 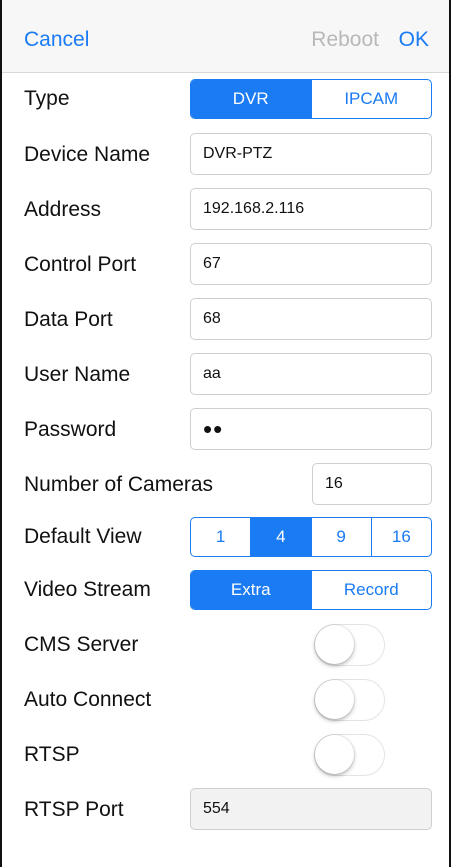 I want to click on type-segmented-control: DVR IPCAM, so click(x=311, y=99).